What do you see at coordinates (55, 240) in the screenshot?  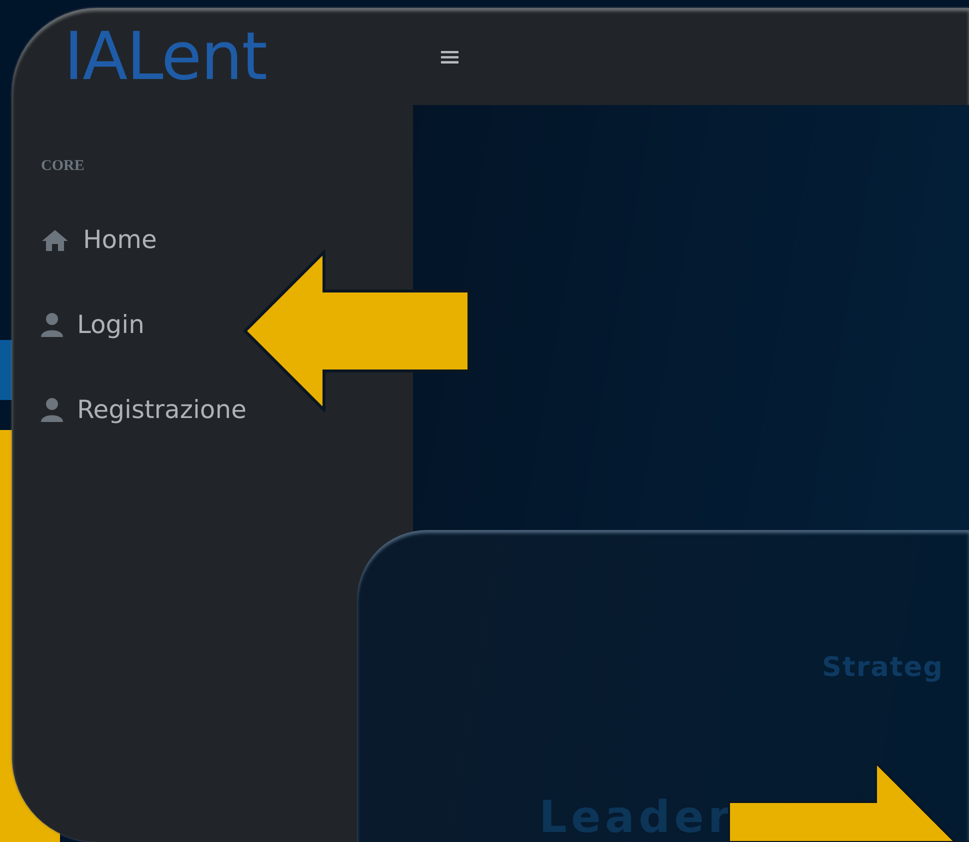 I see `home-icon` at bounding box center [55, 240].